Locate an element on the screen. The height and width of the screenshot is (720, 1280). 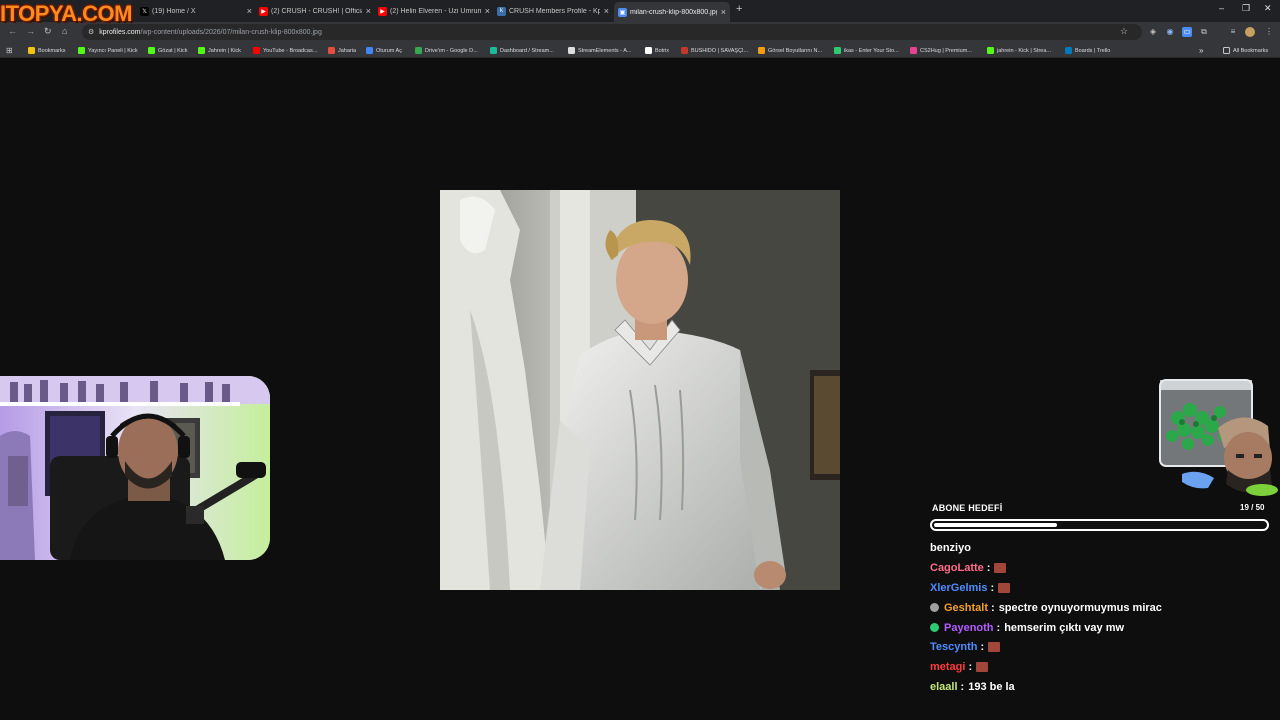
apps-grid-icon: ⊞ is located at coordinates (9, 50).